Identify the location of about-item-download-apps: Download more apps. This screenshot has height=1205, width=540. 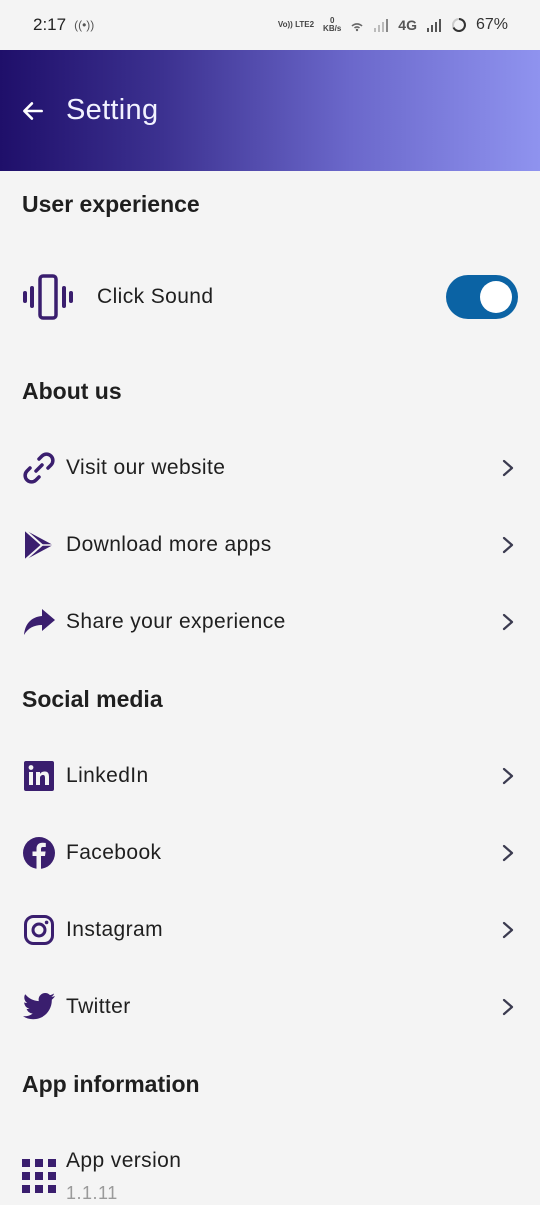
(270, 545).